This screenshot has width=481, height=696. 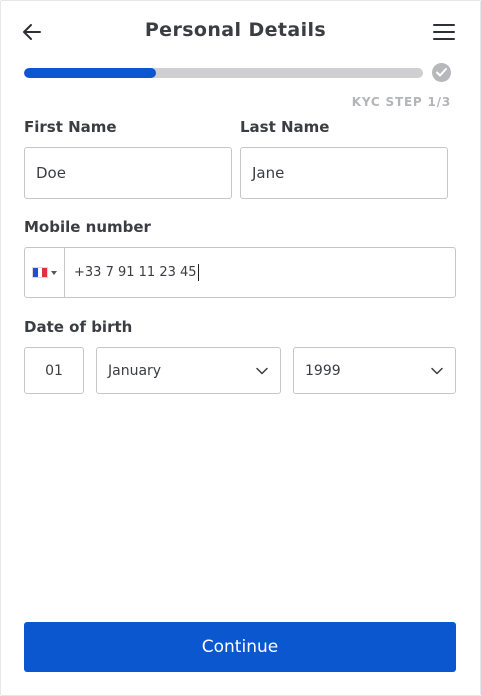 I want to click on country-code-select, so click(x=45, y=272).